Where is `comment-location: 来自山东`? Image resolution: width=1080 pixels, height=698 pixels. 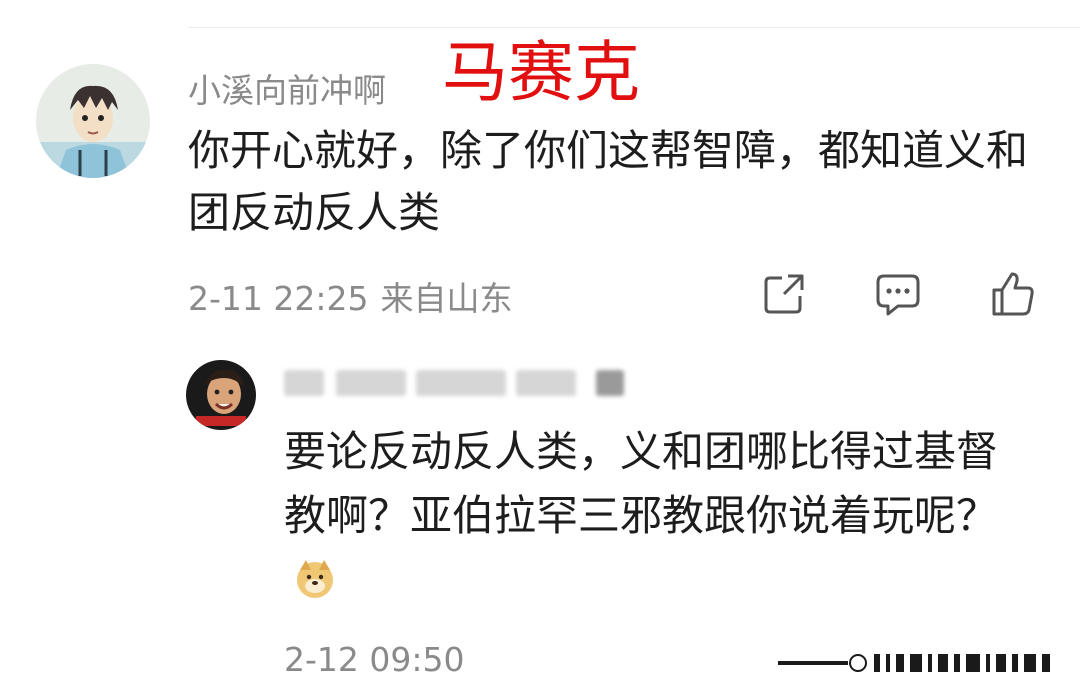
comment-location: 来自山东 is located at coordinates (446, 298).